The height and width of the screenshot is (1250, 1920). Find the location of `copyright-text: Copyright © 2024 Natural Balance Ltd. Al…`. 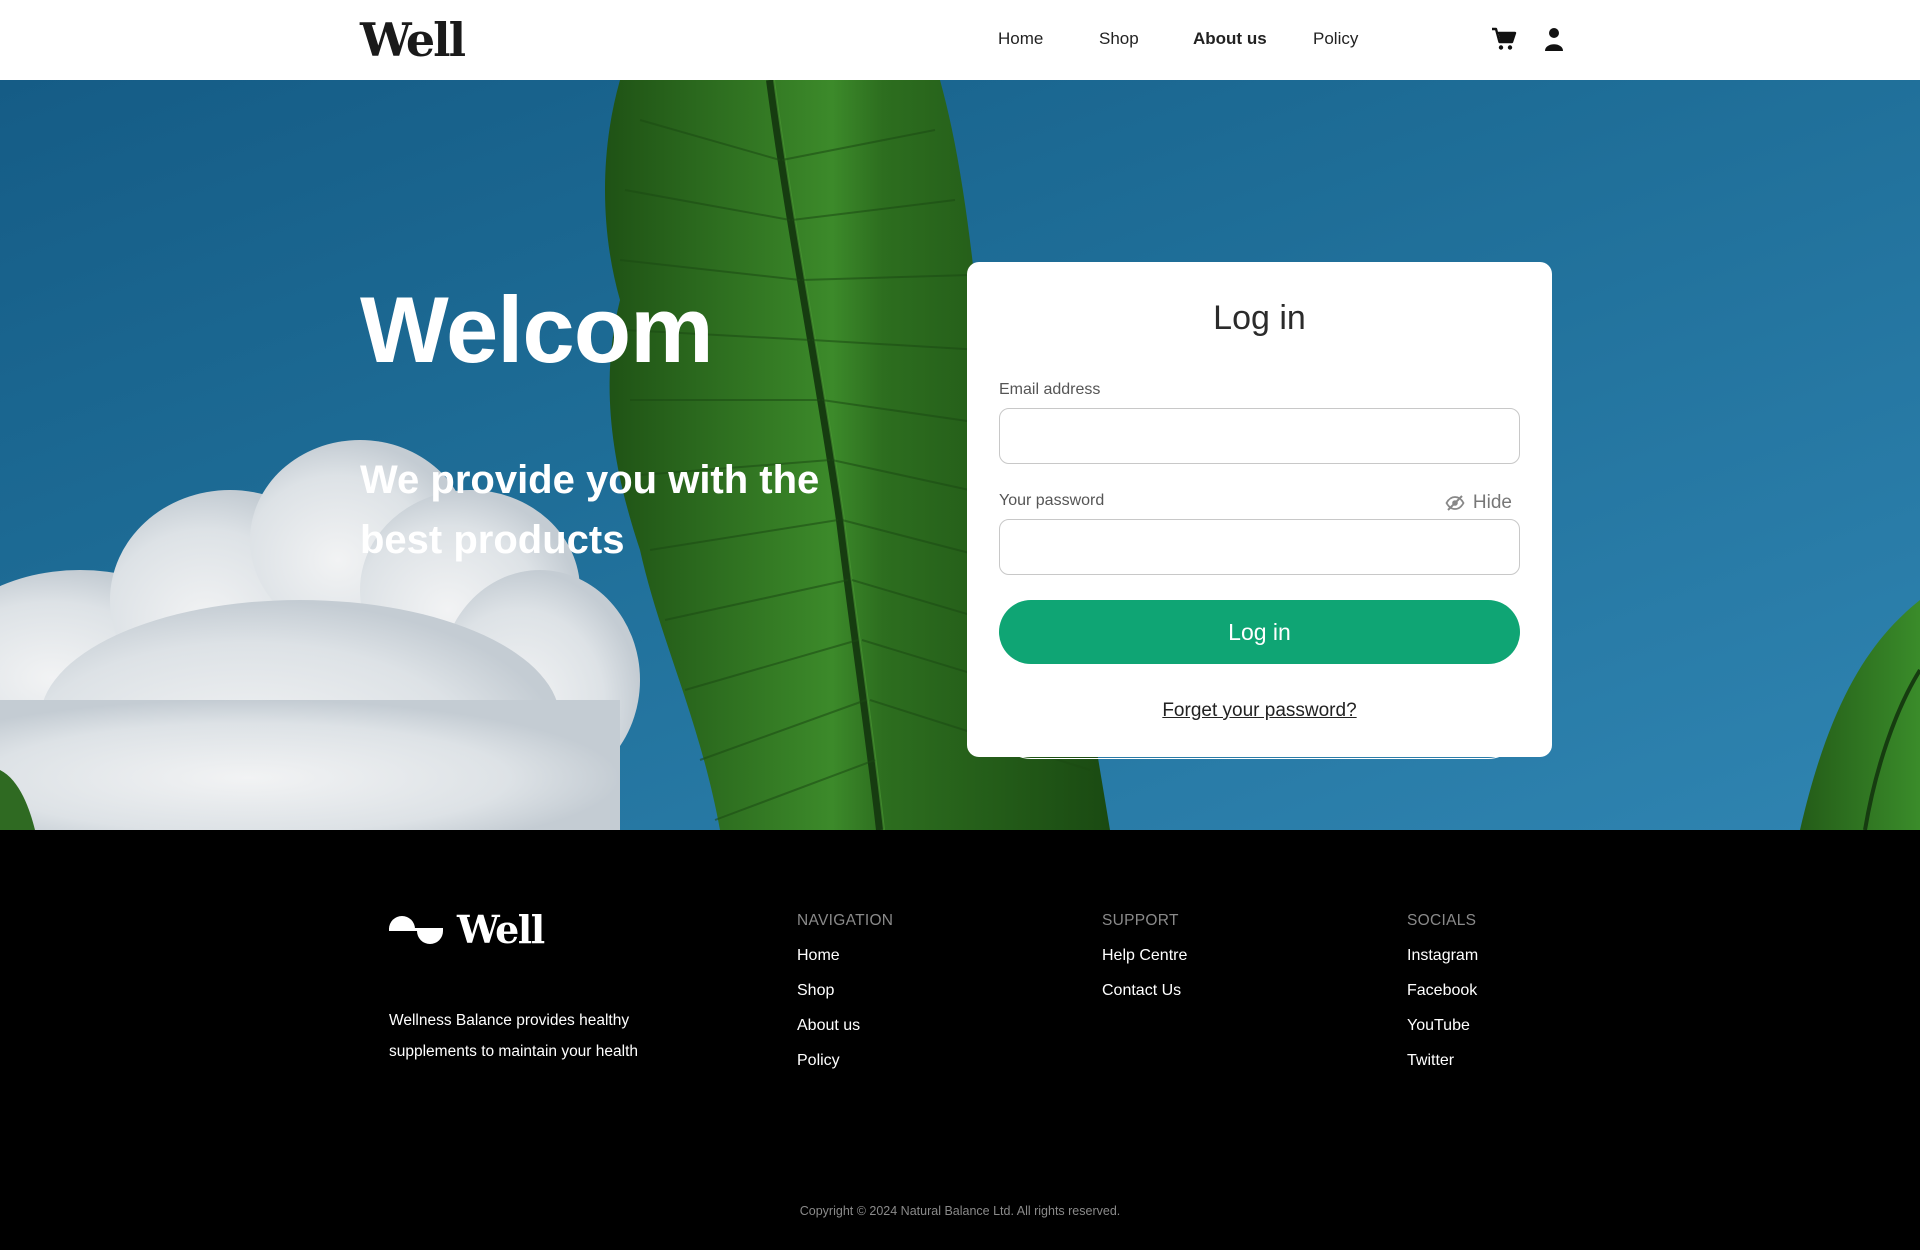

copyright-text: Copyright © 2024 Natural Balance Ltd. Al… is located at coordinates (960, 1211).